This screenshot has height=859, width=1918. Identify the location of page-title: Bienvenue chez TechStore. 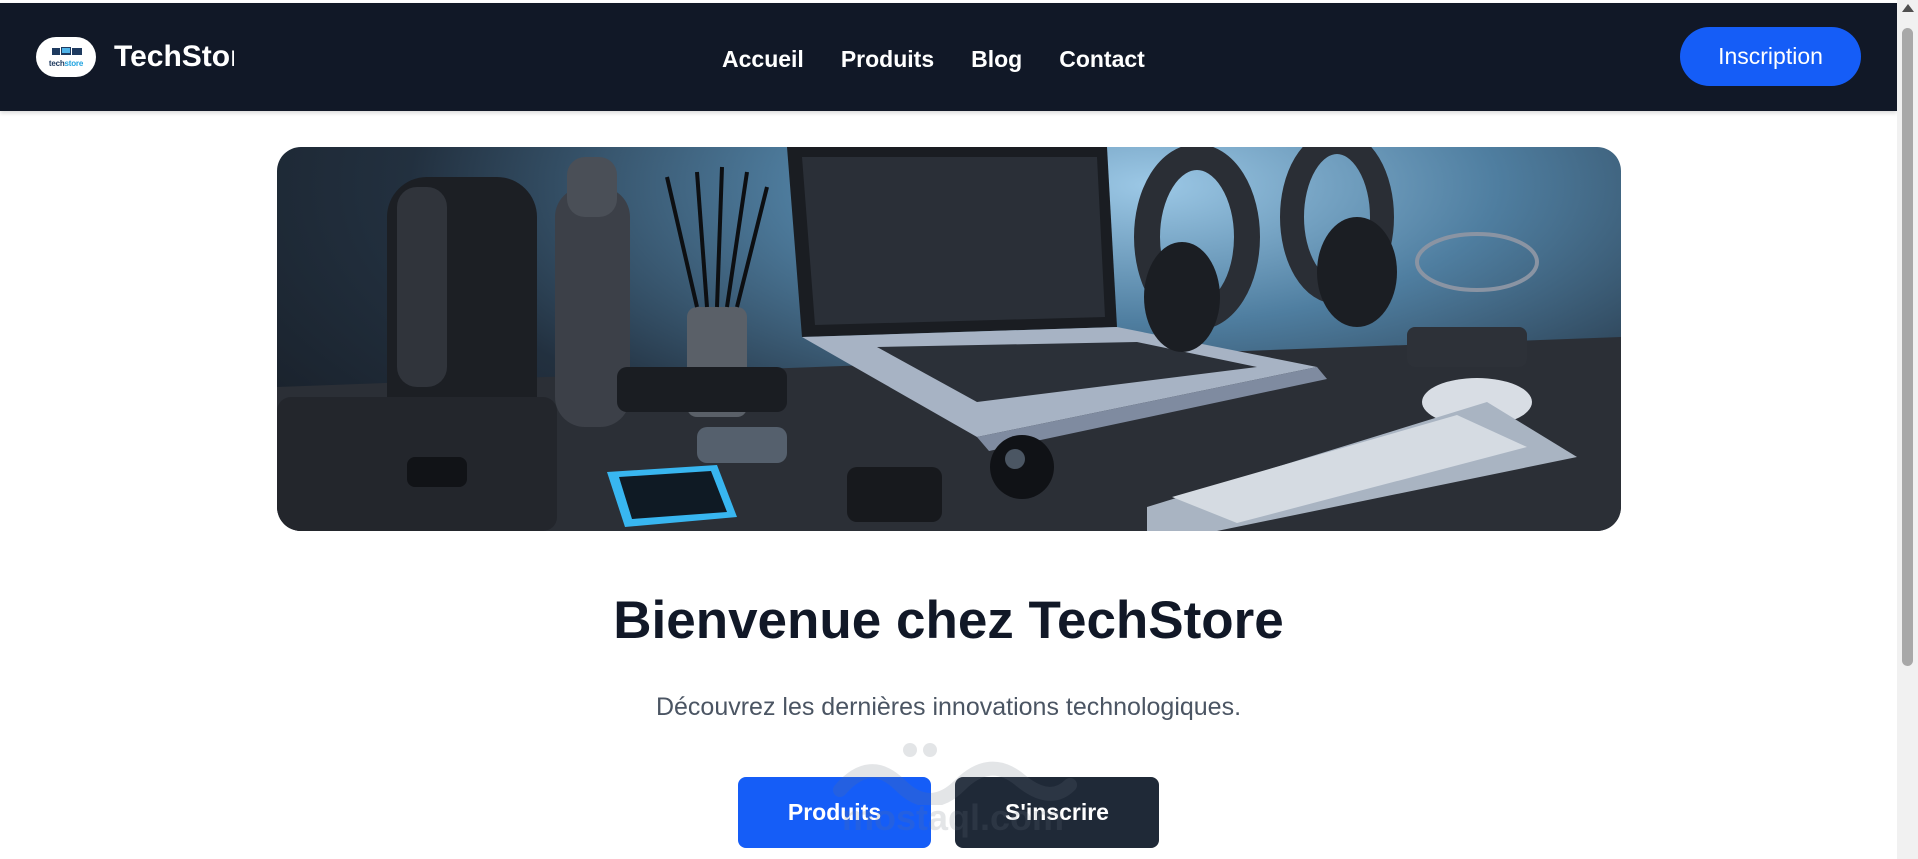
(948, 620).